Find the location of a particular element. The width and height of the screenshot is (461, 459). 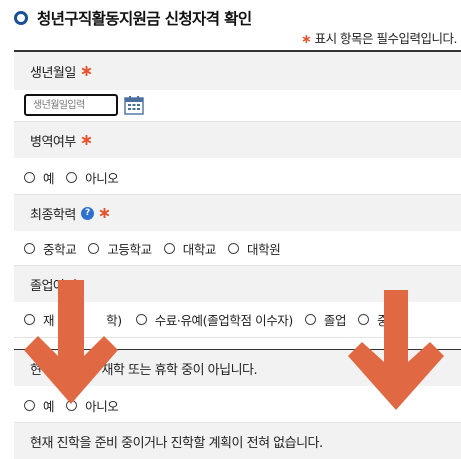

education-option-high: 고등학교 is located at coordinates (120, 248).